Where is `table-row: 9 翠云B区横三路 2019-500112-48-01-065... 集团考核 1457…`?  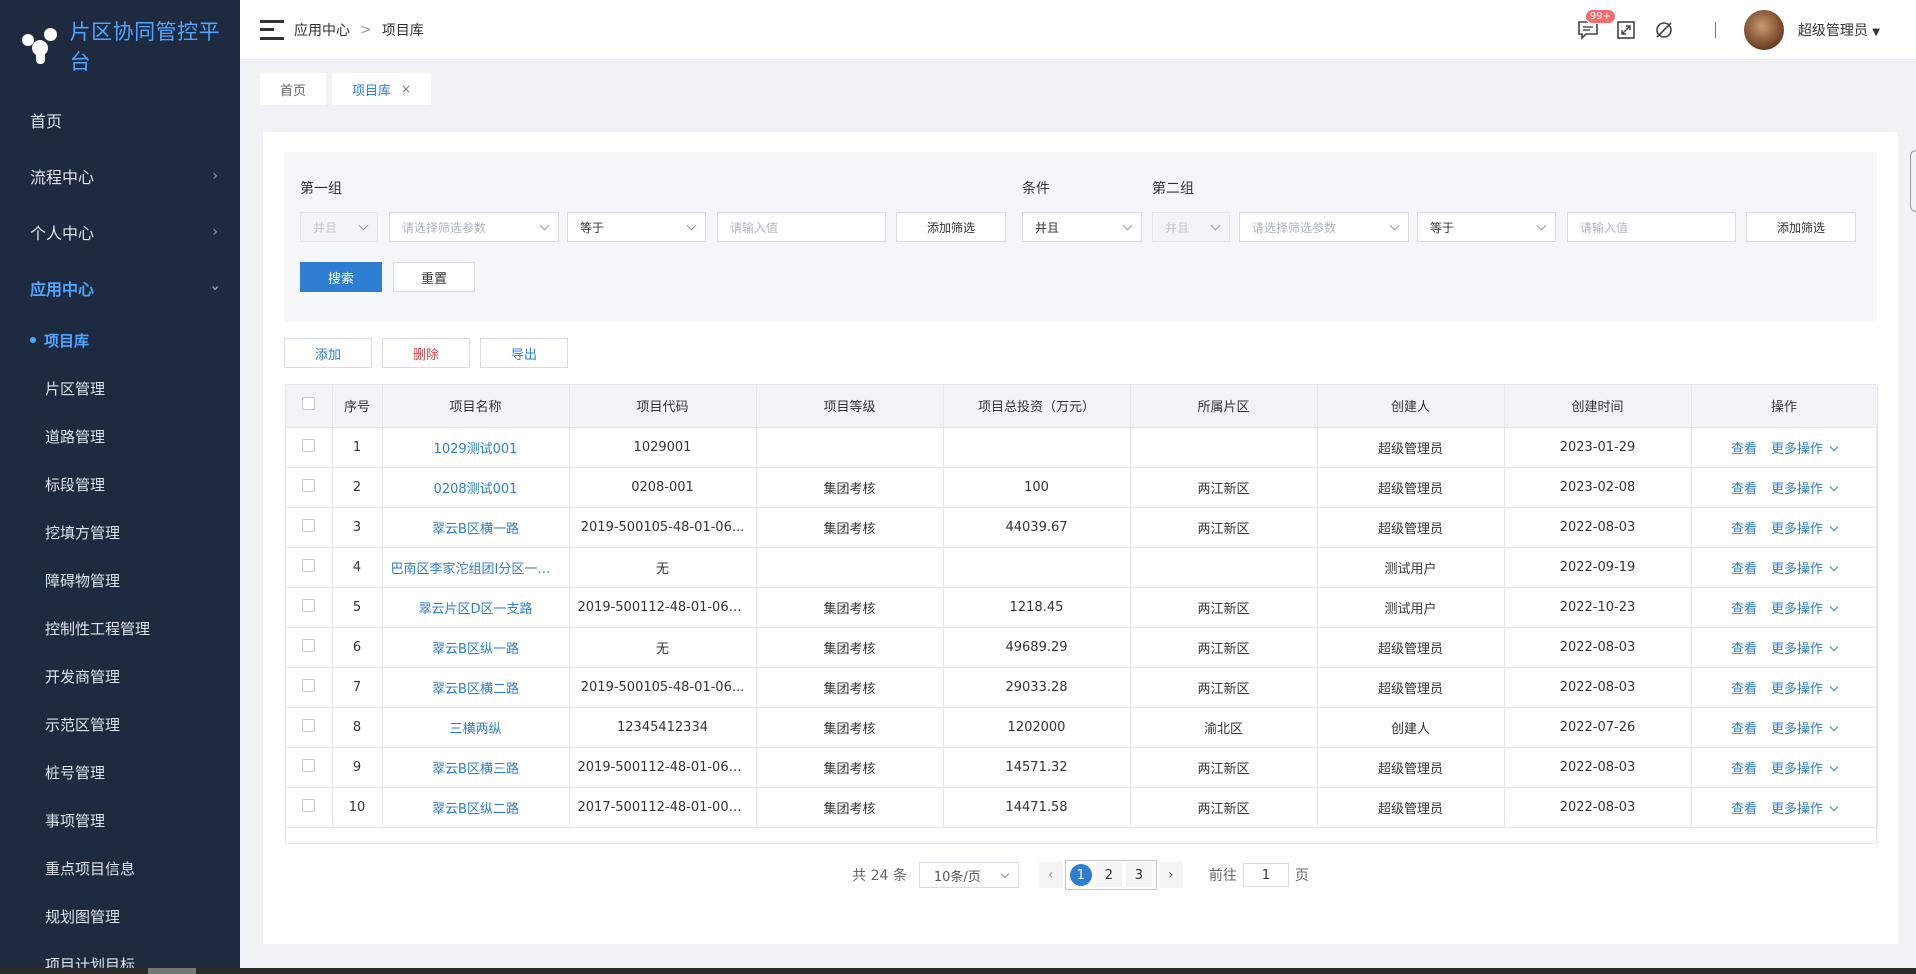 table-row: 9 翠云B区横三路 2019-500112-48-01-065... 集团考核 1457… is located at coordinates (1082, 767).